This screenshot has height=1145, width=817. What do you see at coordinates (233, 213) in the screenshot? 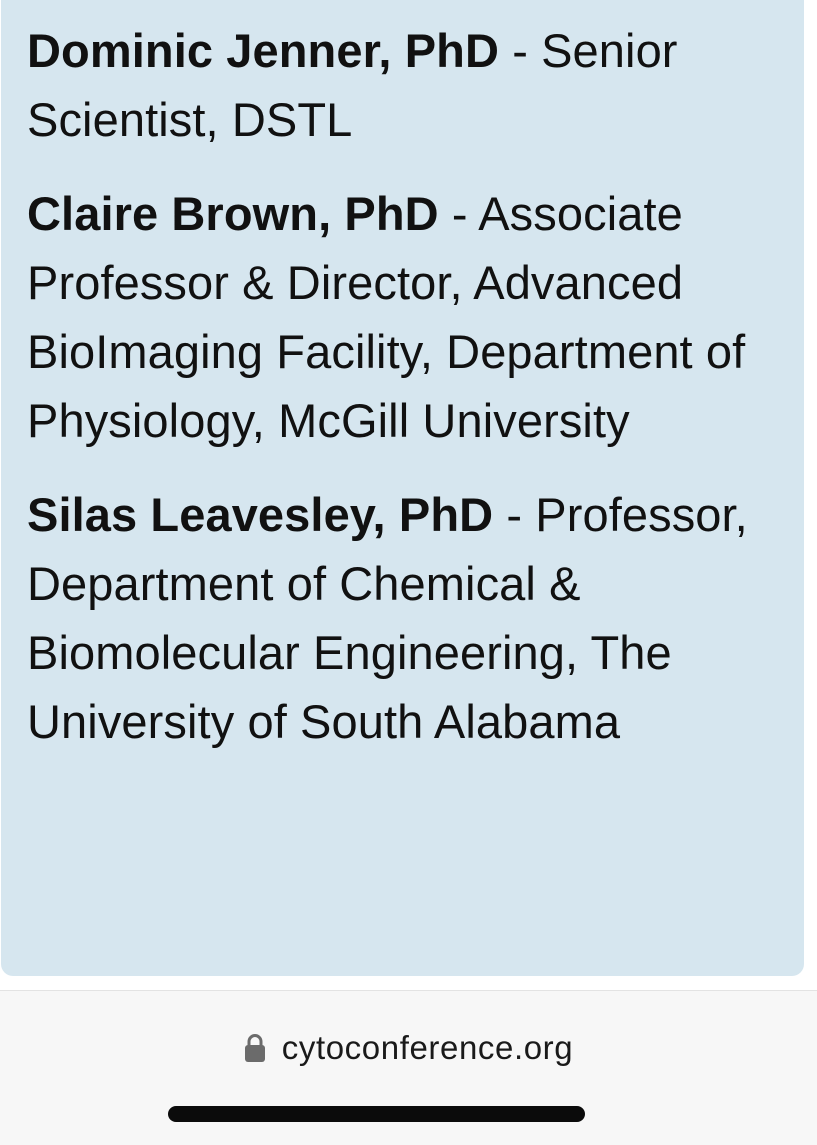
I see `speaker-name: Claire Brown, PhD` at bounding box center [233, 213].